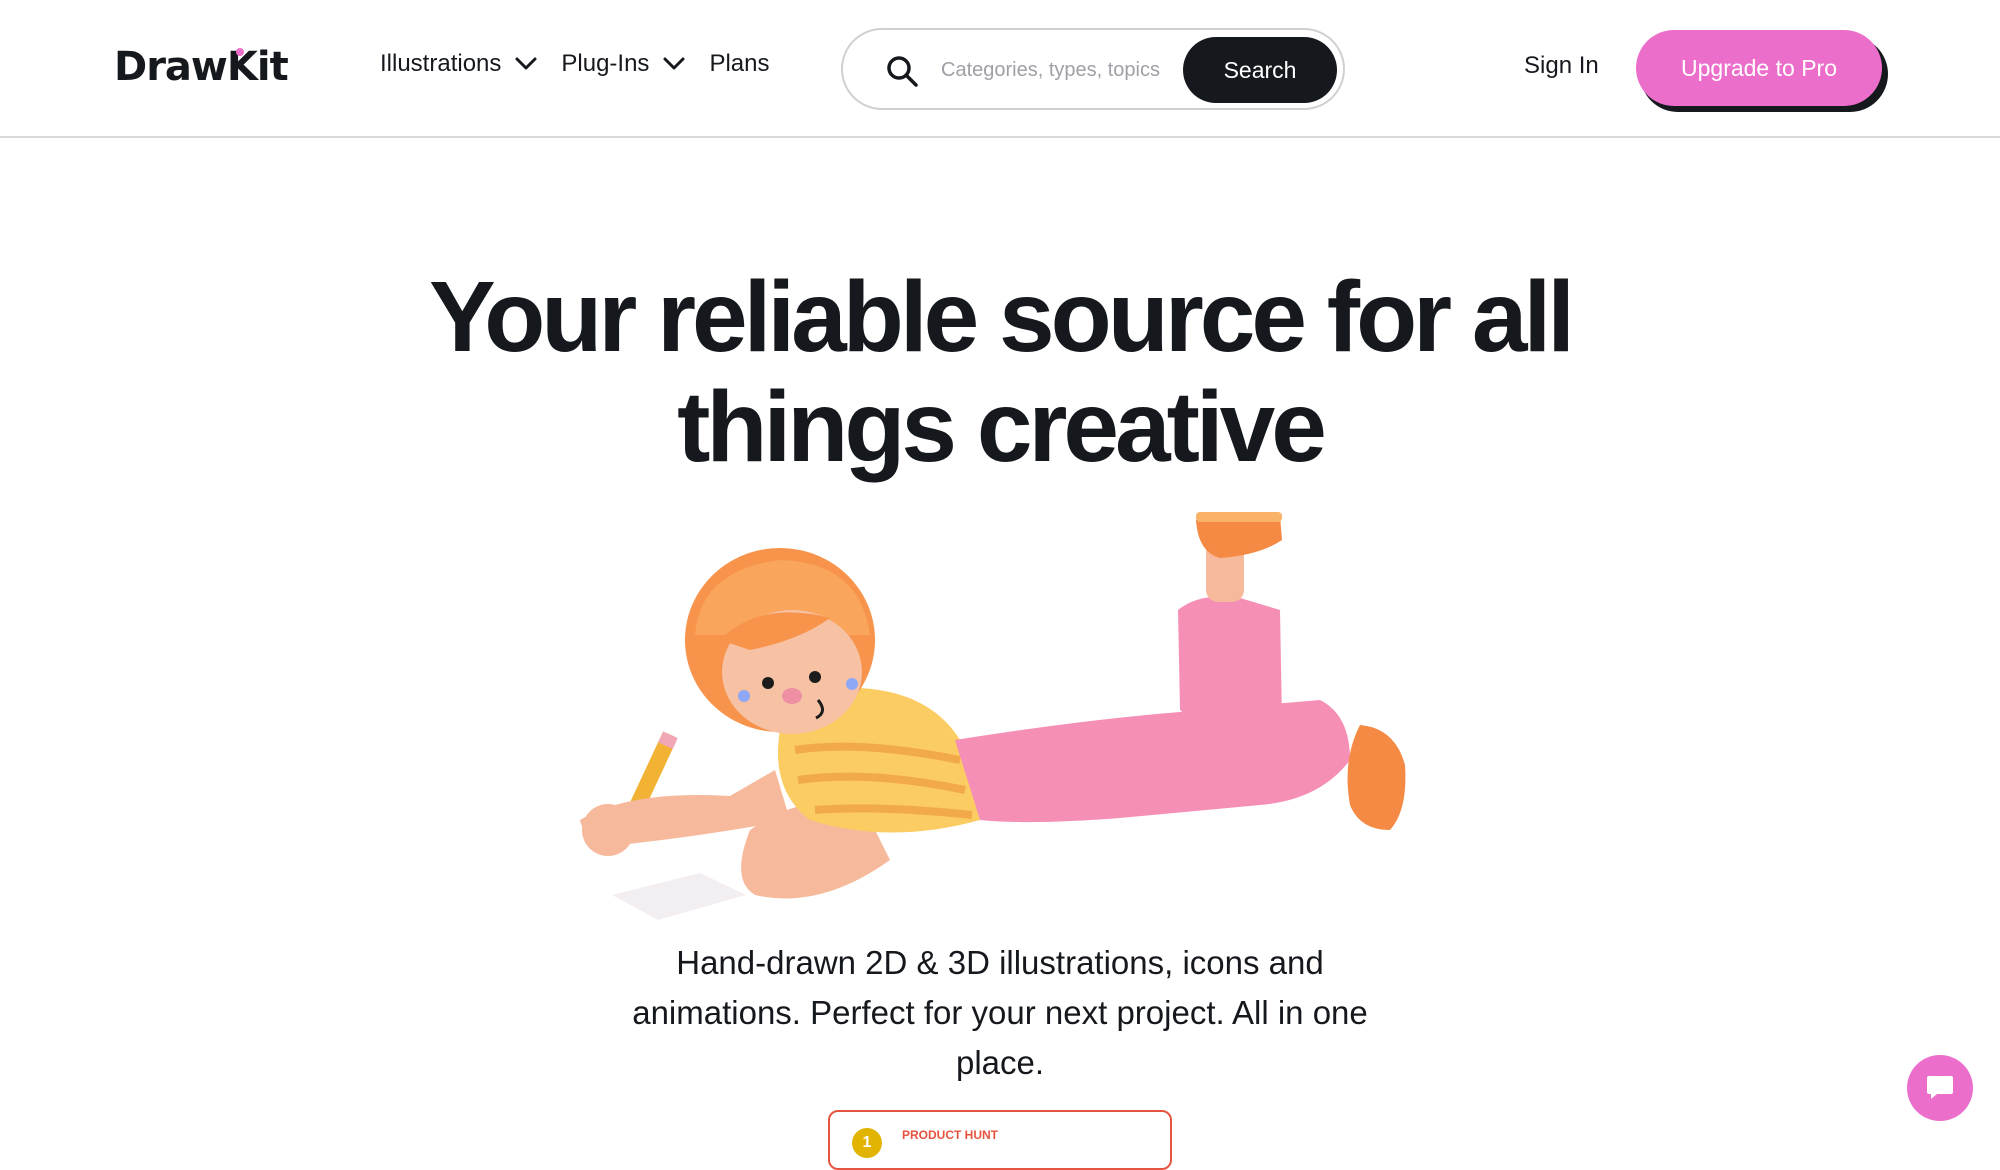 Image resolution: width=2000 pixels, height=1170 pixels. Describe the element at coordinates (1001, 317) in the screenshot. I see `hero-title-line-1: Your reliable source for all` at that location.